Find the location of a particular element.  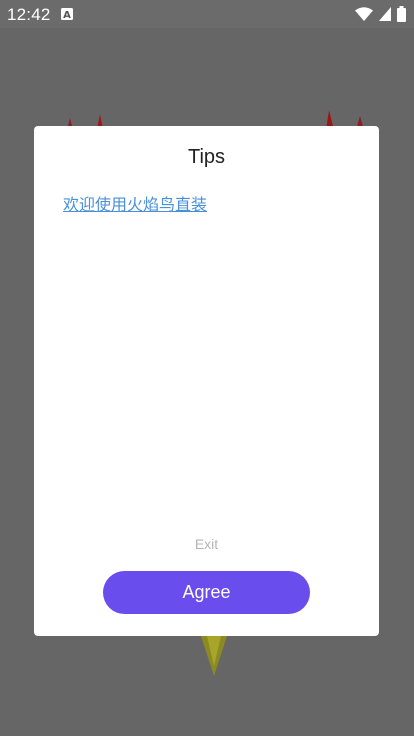

dialog-title: Tips is located at coordinates (206, 157).